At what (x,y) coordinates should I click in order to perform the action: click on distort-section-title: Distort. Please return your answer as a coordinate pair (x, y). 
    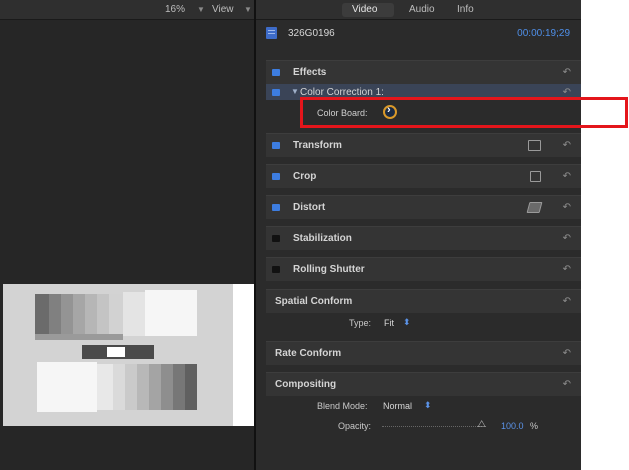
    Looking at the image, I should click on (309, 207).